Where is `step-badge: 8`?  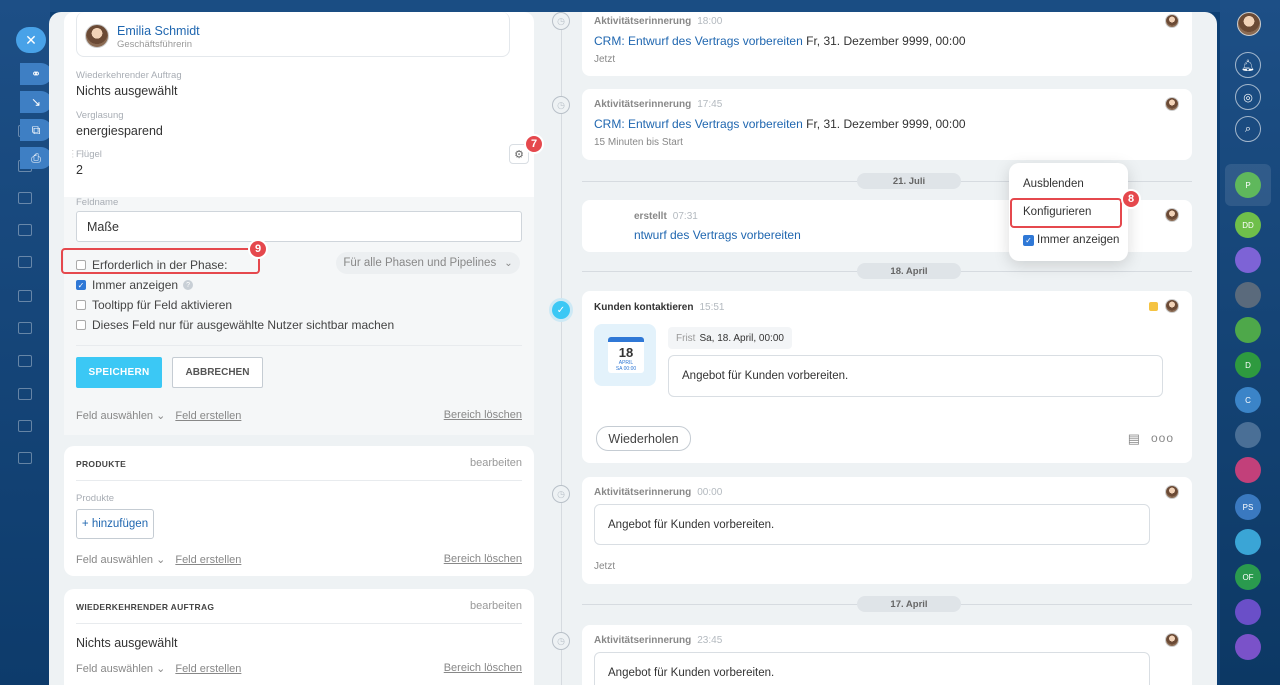
step-badge: 8 is located at coordinates (1131, 199).